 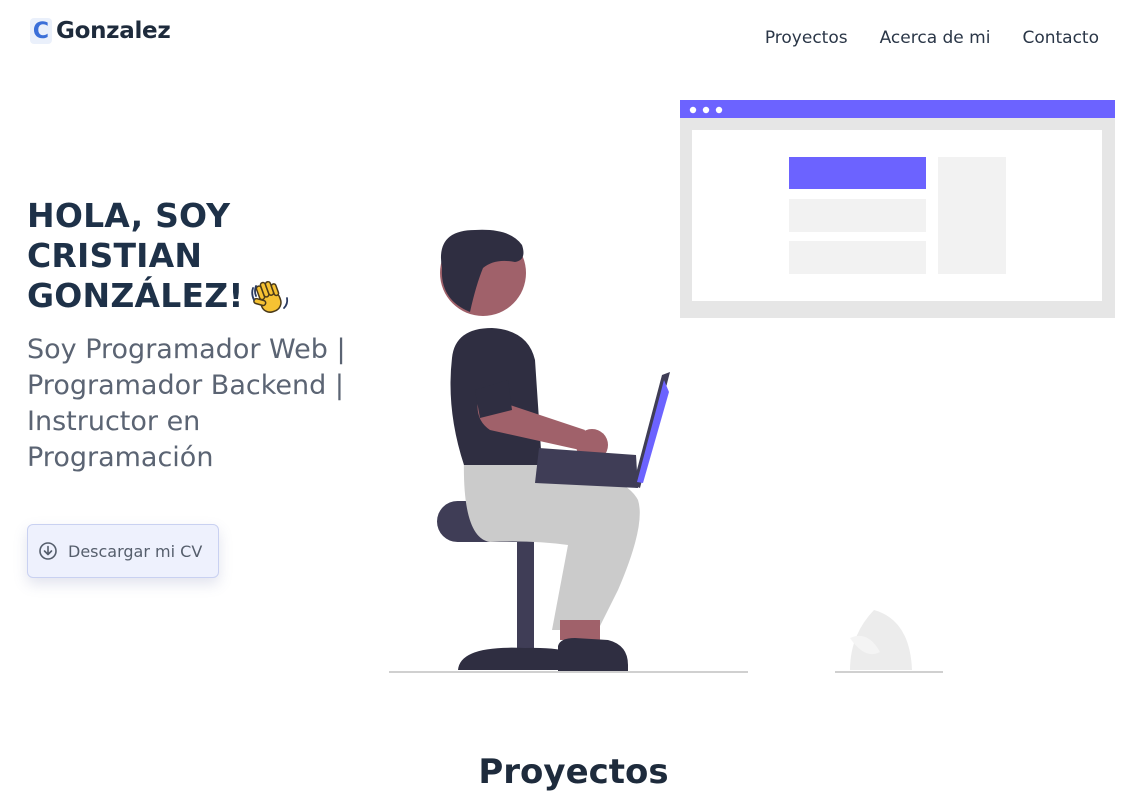 I want to click on download-cv-button: Descargar mi CV, so click(x=123, y=551).